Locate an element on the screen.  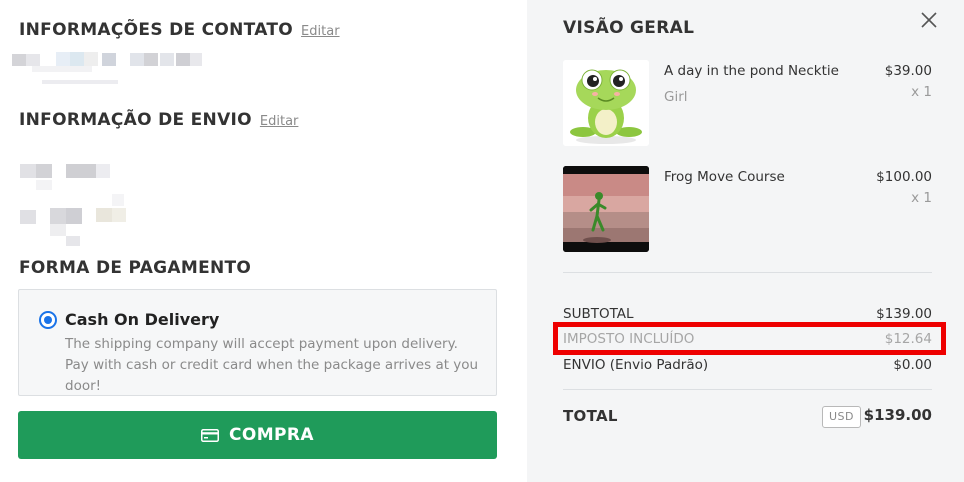
overview-title: VISÃO GERAL is located at coordinates (629, 28).